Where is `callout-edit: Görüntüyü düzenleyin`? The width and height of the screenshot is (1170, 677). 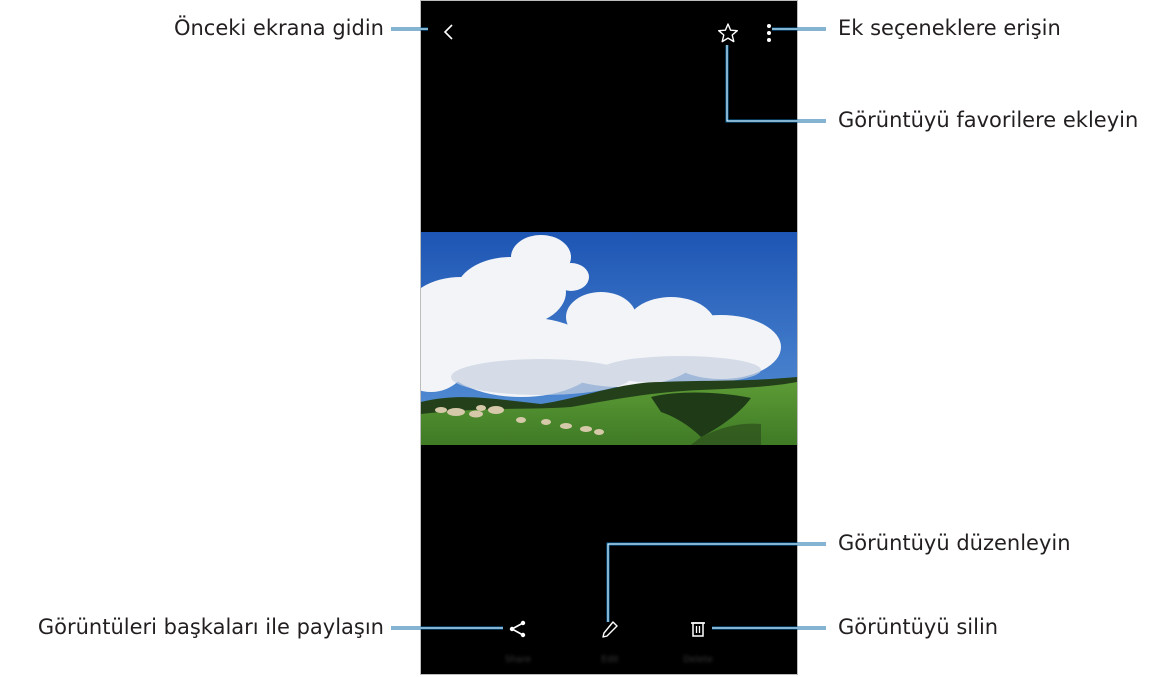
callout-edit: Görüntüyü düzenleyin is located at coordinates (954, 543).